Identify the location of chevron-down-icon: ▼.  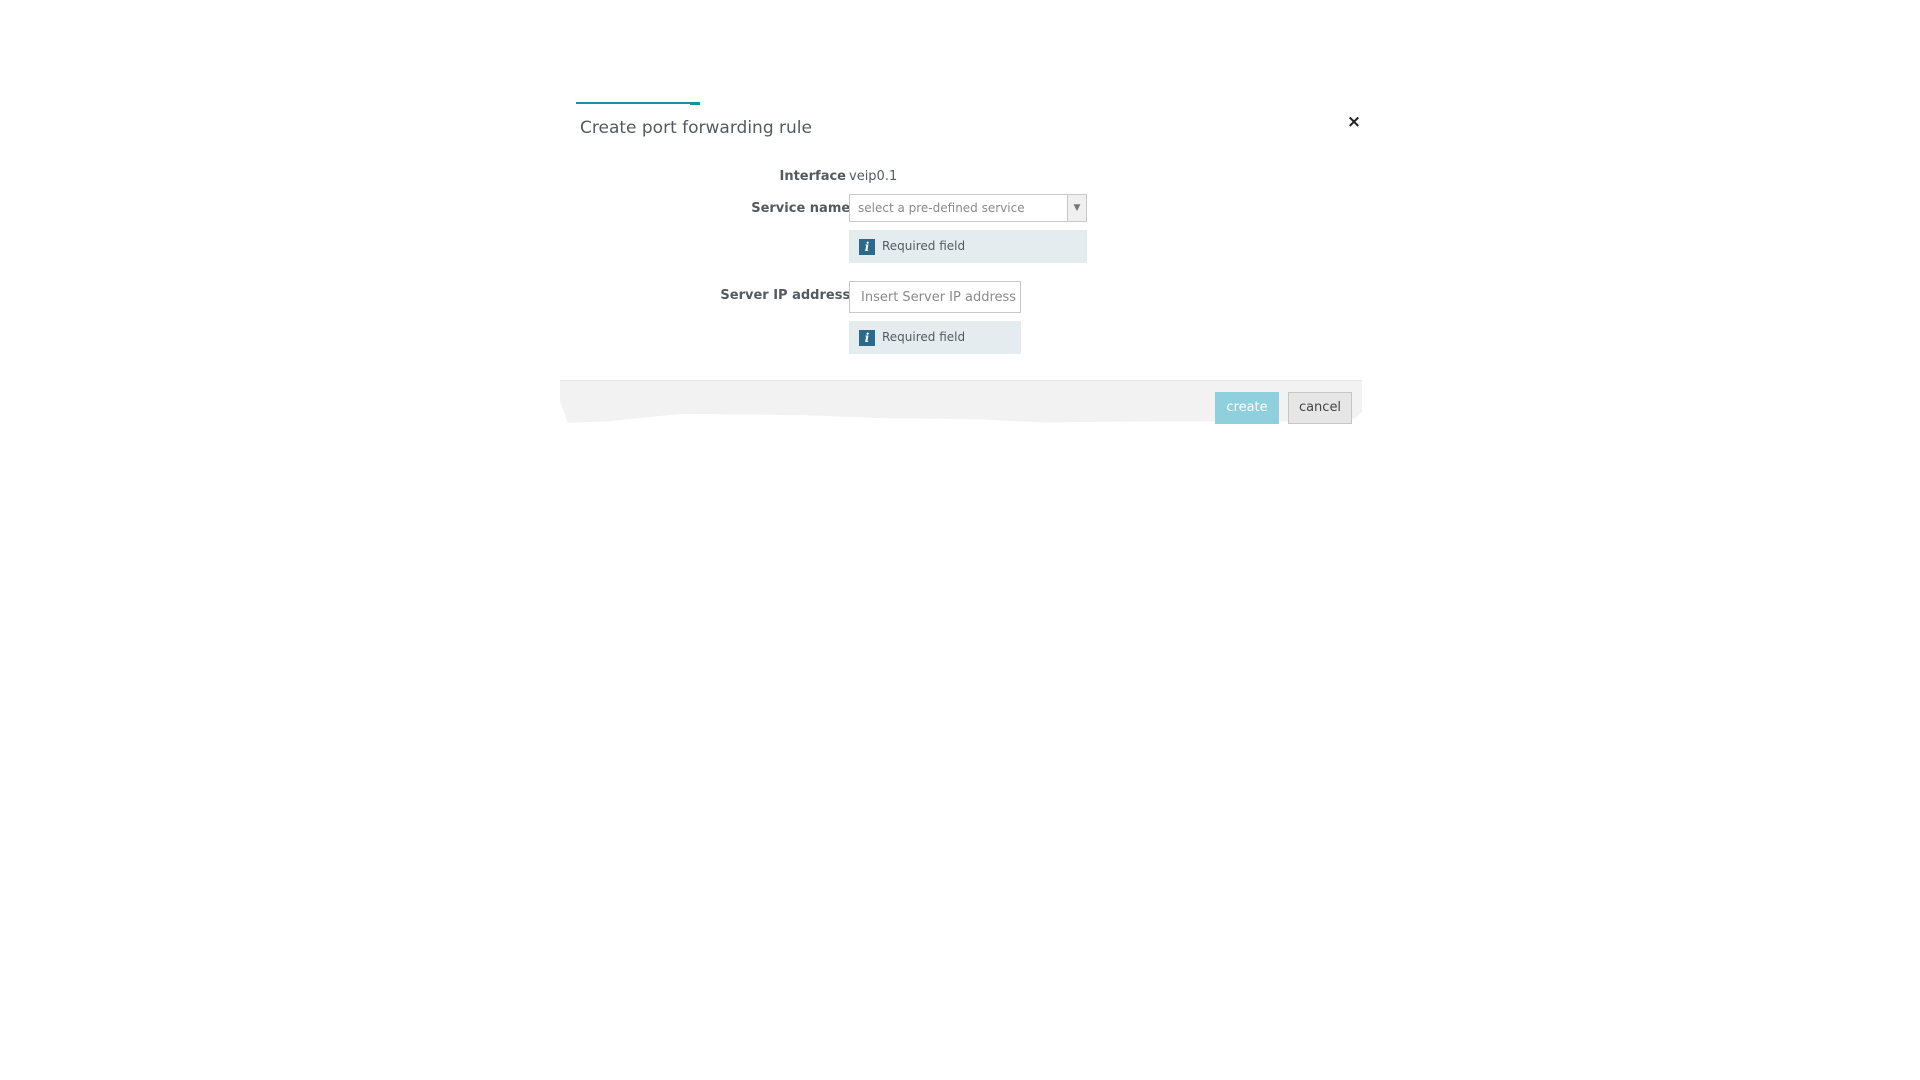
(1076, 208).